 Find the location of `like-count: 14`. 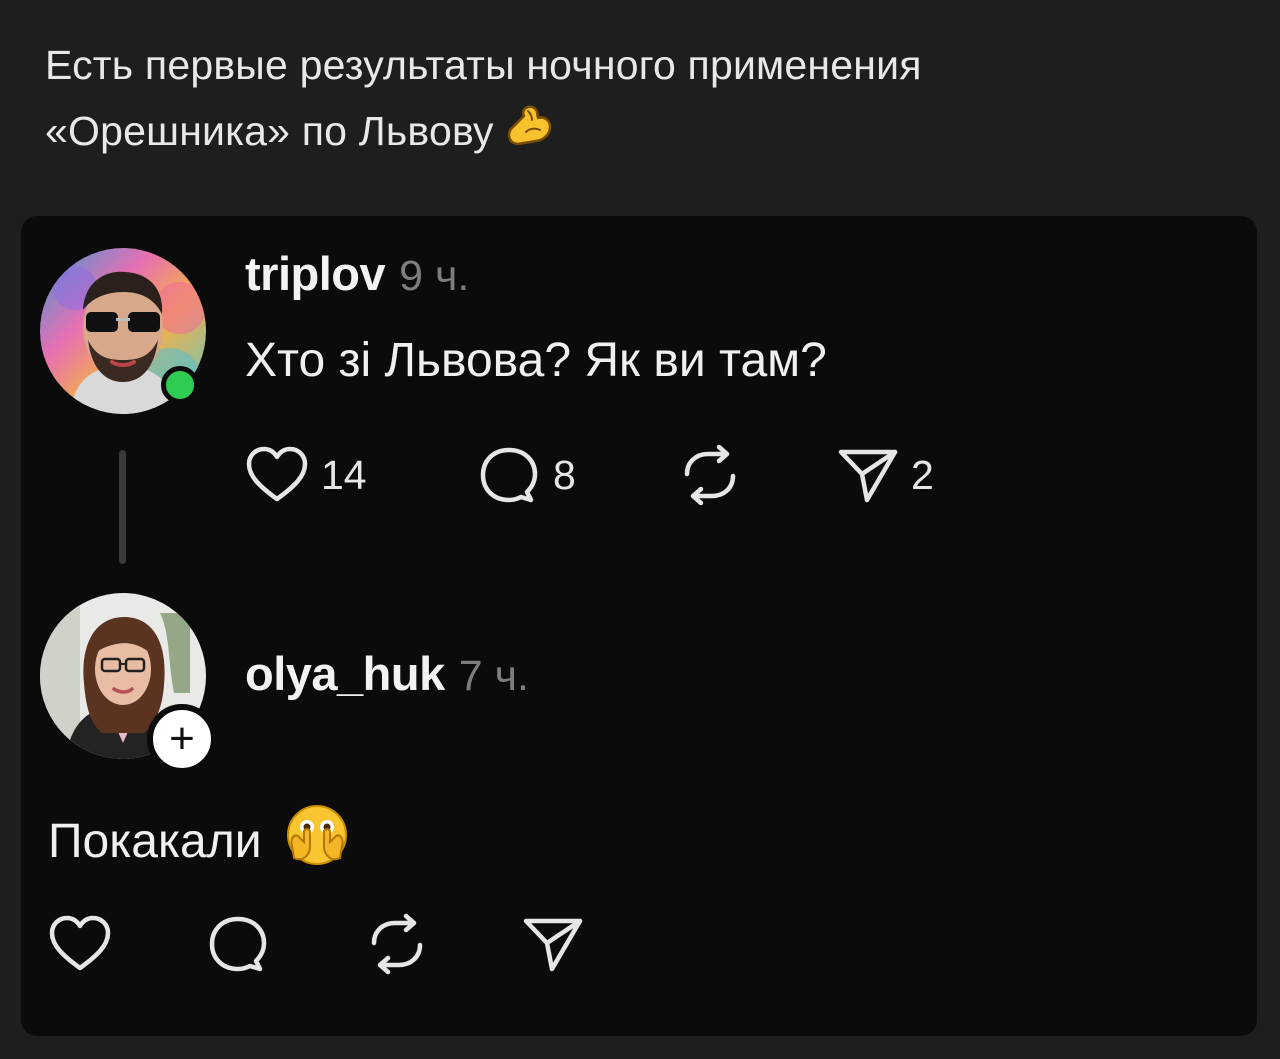

like-count: 14 is located at coordinates (344, 474).